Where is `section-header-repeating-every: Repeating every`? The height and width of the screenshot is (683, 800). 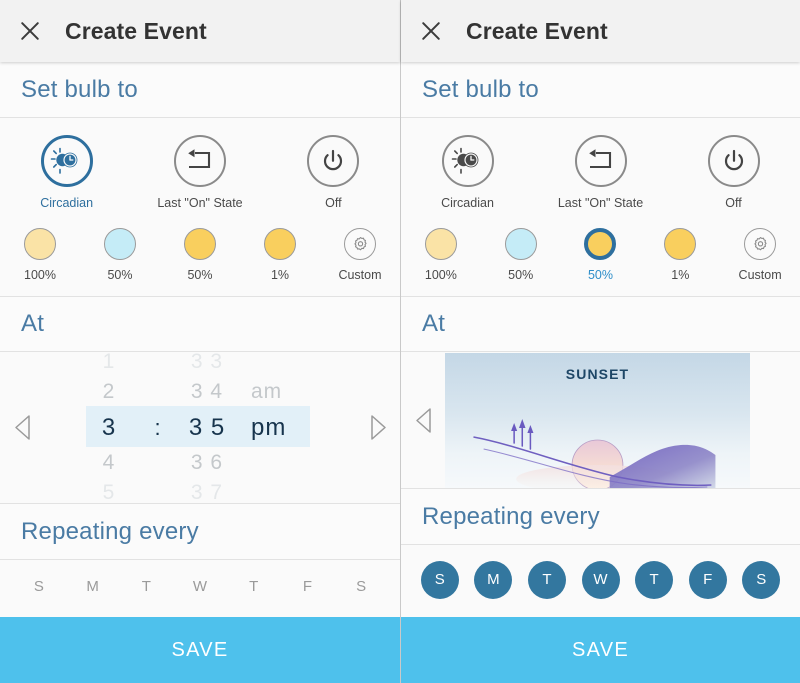
section-header-repeating-every: Repeating every is located at coordinates (600, 517).